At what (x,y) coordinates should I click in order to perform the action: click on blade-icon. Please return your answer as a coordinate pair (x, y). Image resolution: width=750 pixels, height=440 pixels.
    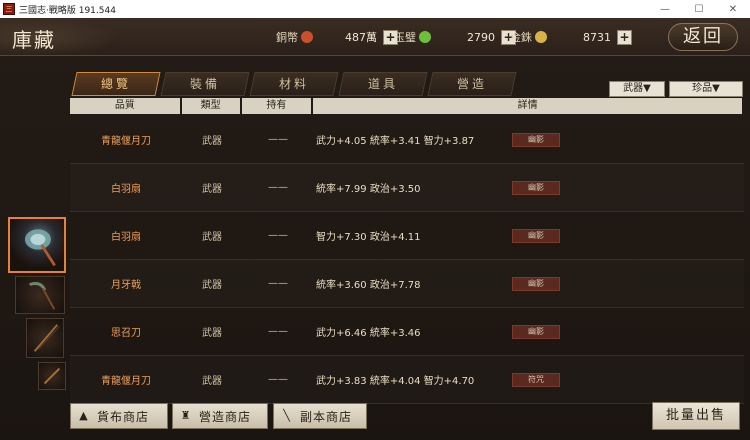
    Looking at the image, I should click on (52, 376).